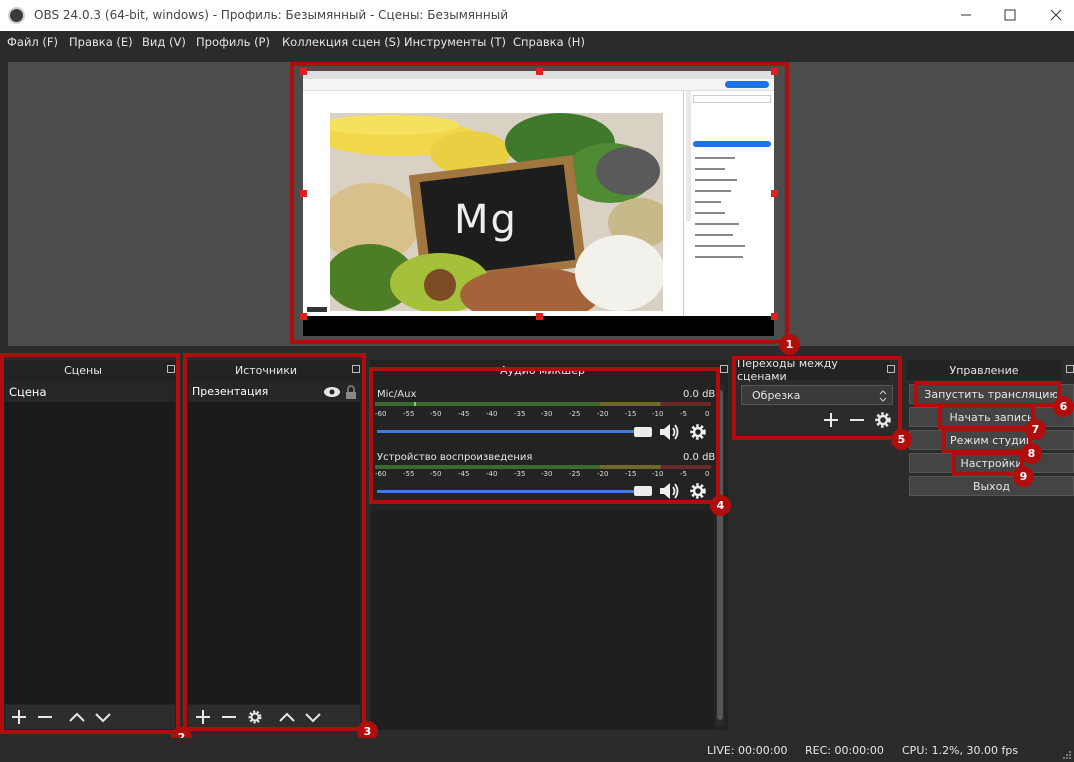 Image resolution: width=1074 pixels, height=762 pixels. What do you see at coordinates (547, 414) in the screenshot?
I see `meter-tick-label: -30` at bounding box center [547, 414].